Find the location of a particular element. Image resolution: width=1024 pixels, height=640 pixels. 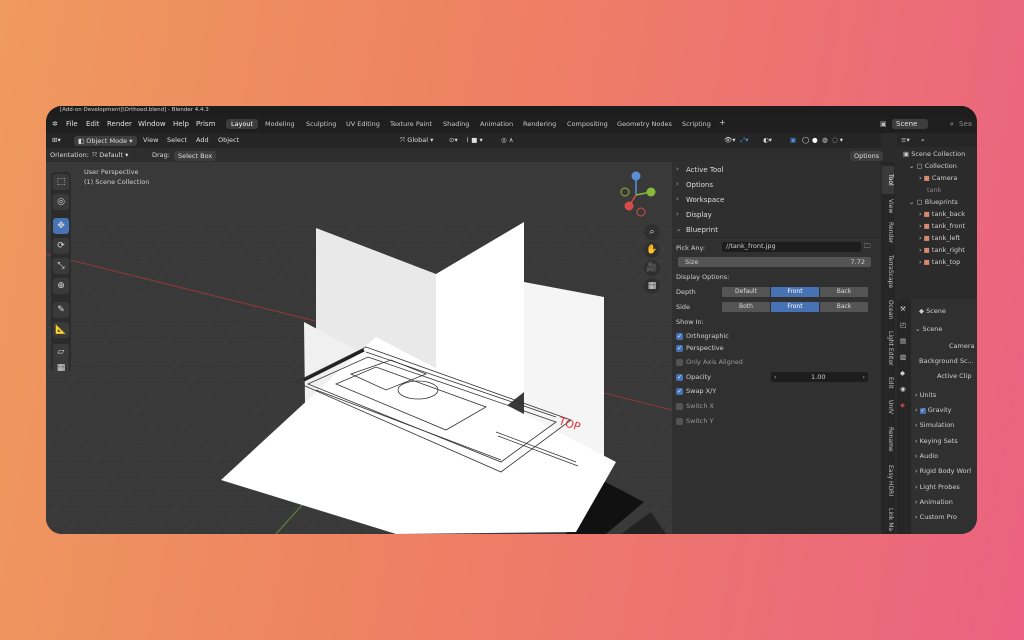

section-display: › Display is located at coordinates (776, 215).